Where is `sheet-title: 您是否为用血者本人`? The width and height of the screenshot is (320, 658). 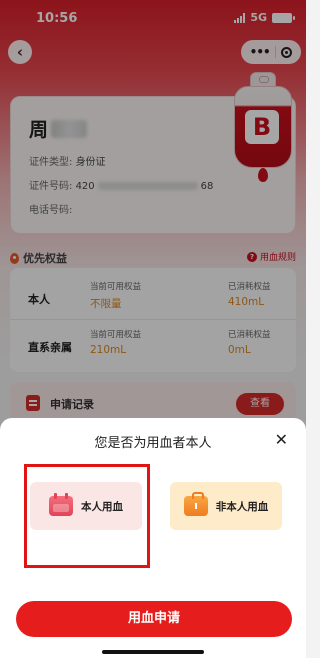
sheet-title: 您是否为用血者本人 is located at coordinates (153, 443).